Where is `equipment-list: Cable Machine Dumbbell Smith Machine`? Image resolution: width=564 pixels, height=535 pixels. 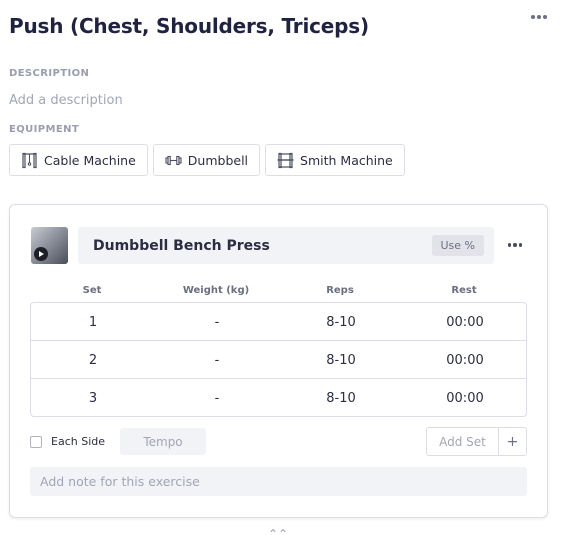 equipment-list: Cable Machine Dumbbell Smith Machine is located at coordinates (207, 160).